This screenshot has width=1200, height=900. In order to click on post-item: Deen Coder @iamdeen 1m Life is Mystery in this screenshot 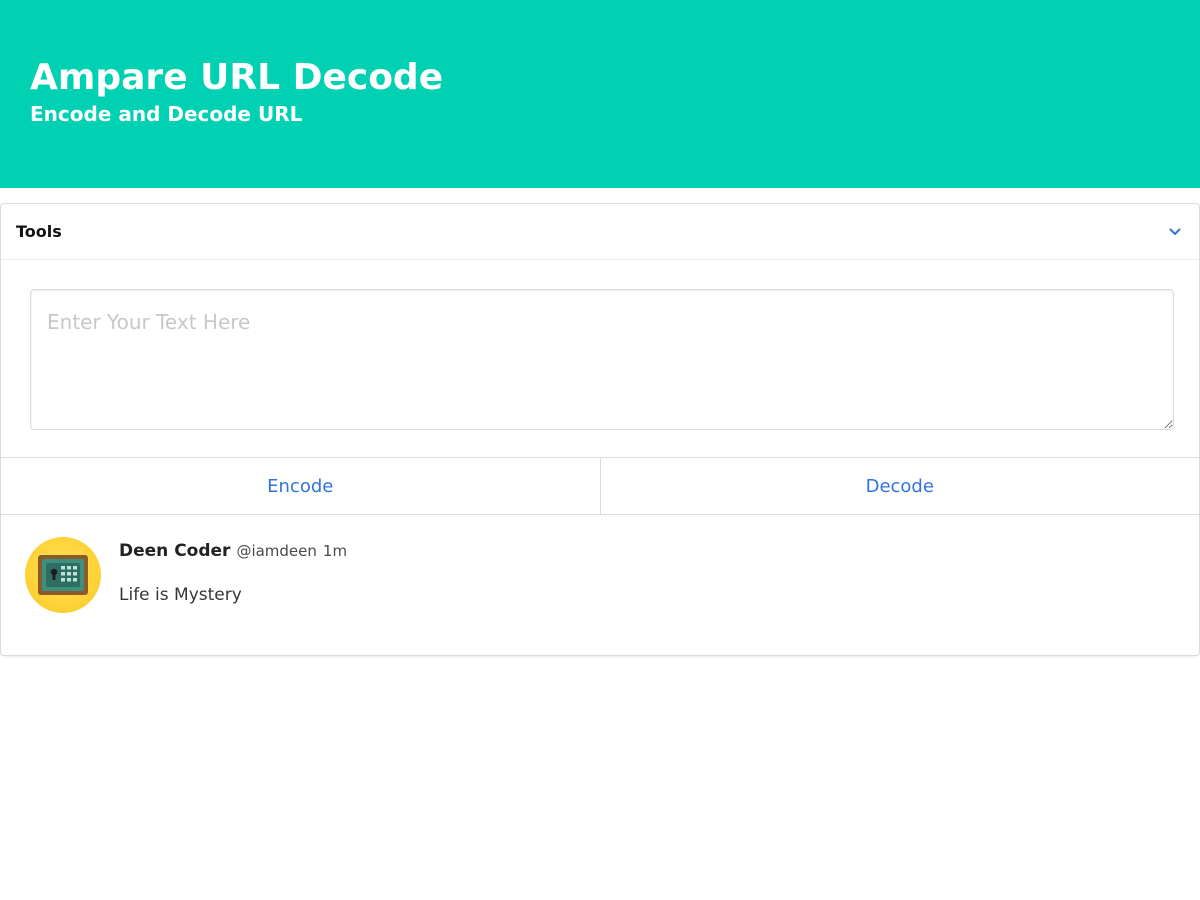, I will do `click(600, 587)`.